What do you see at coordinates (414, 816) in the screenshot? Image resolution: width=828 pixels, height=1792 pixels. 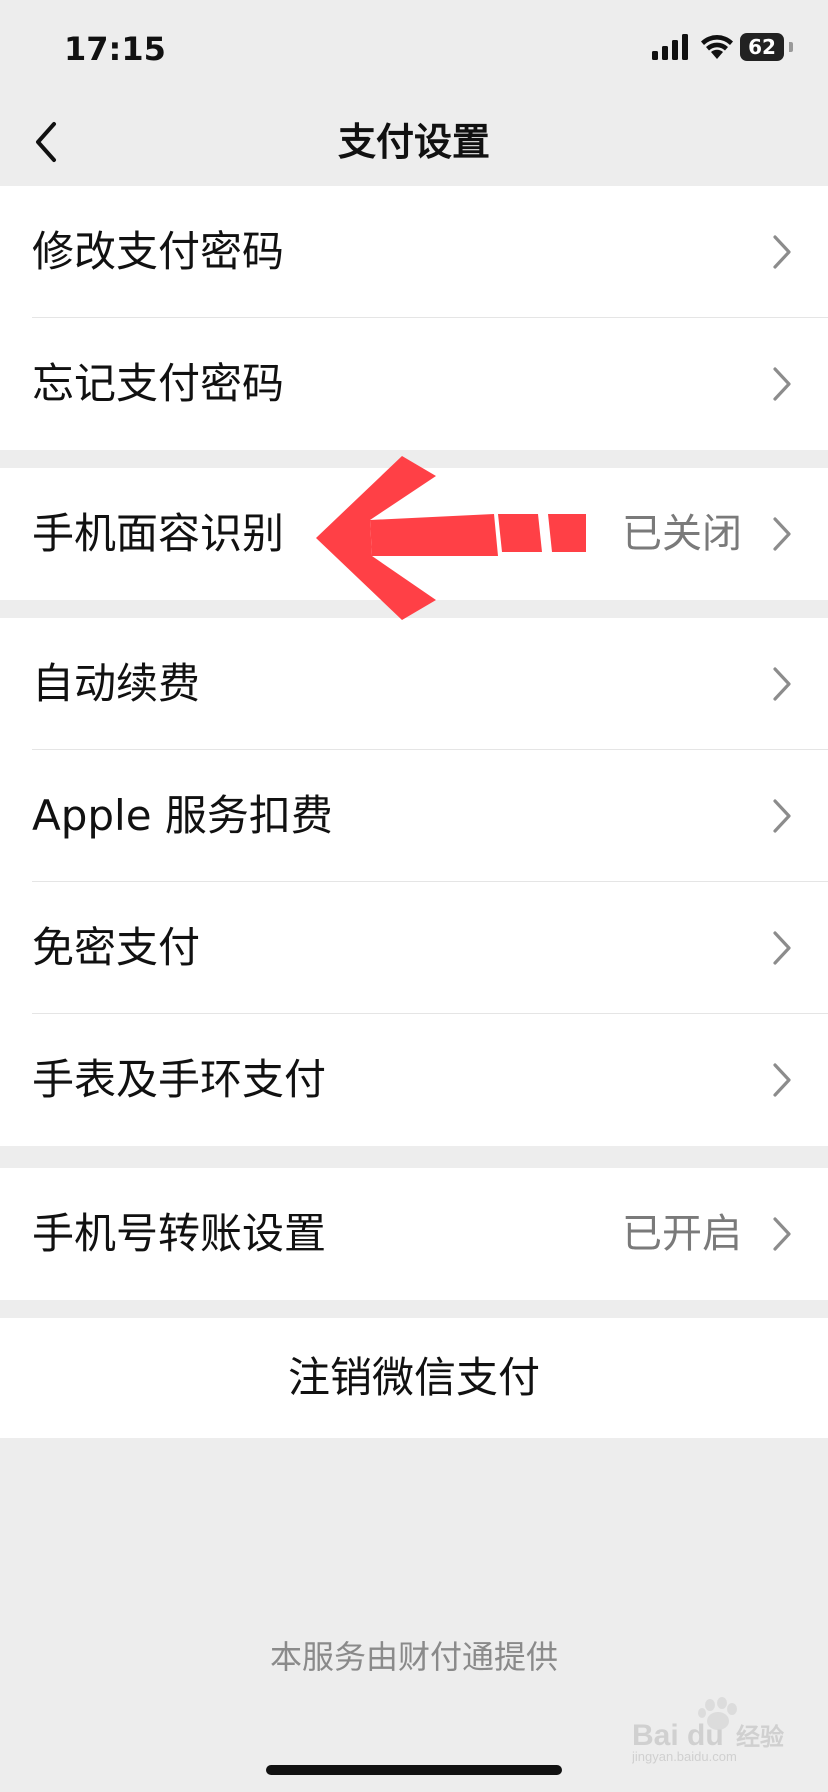 I see `settings-row-apple-services: Apple 服务扣费` at bounding box center [414, 816].